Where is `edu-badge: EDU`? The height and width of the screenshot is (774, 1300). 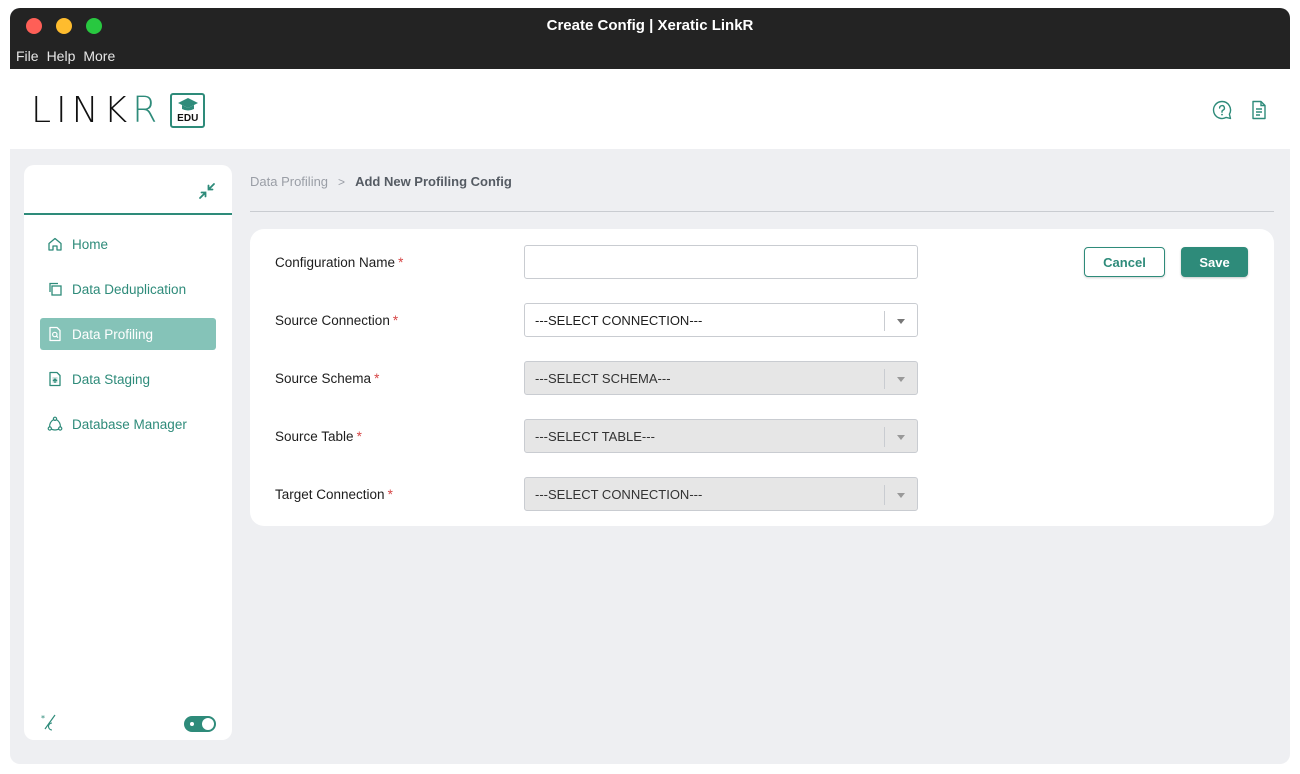 edu-badge: EDU is located at coordinates (188, 110).